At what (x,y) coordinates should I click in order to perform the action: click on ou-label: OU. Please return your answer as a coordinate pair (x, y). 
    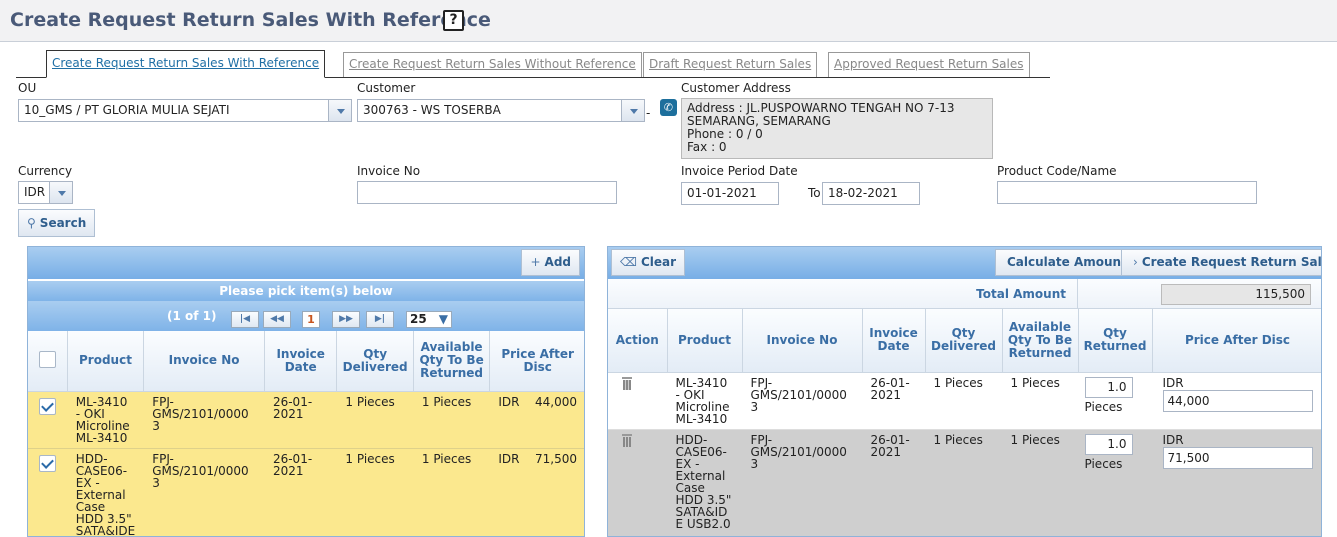
    Looking at the image, I should click on (27, 88).